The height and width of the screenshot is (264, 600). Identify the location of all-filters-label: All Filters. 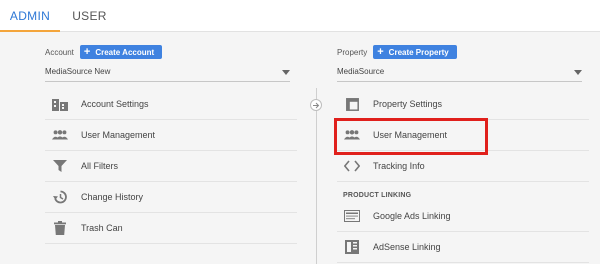
(100, 166).